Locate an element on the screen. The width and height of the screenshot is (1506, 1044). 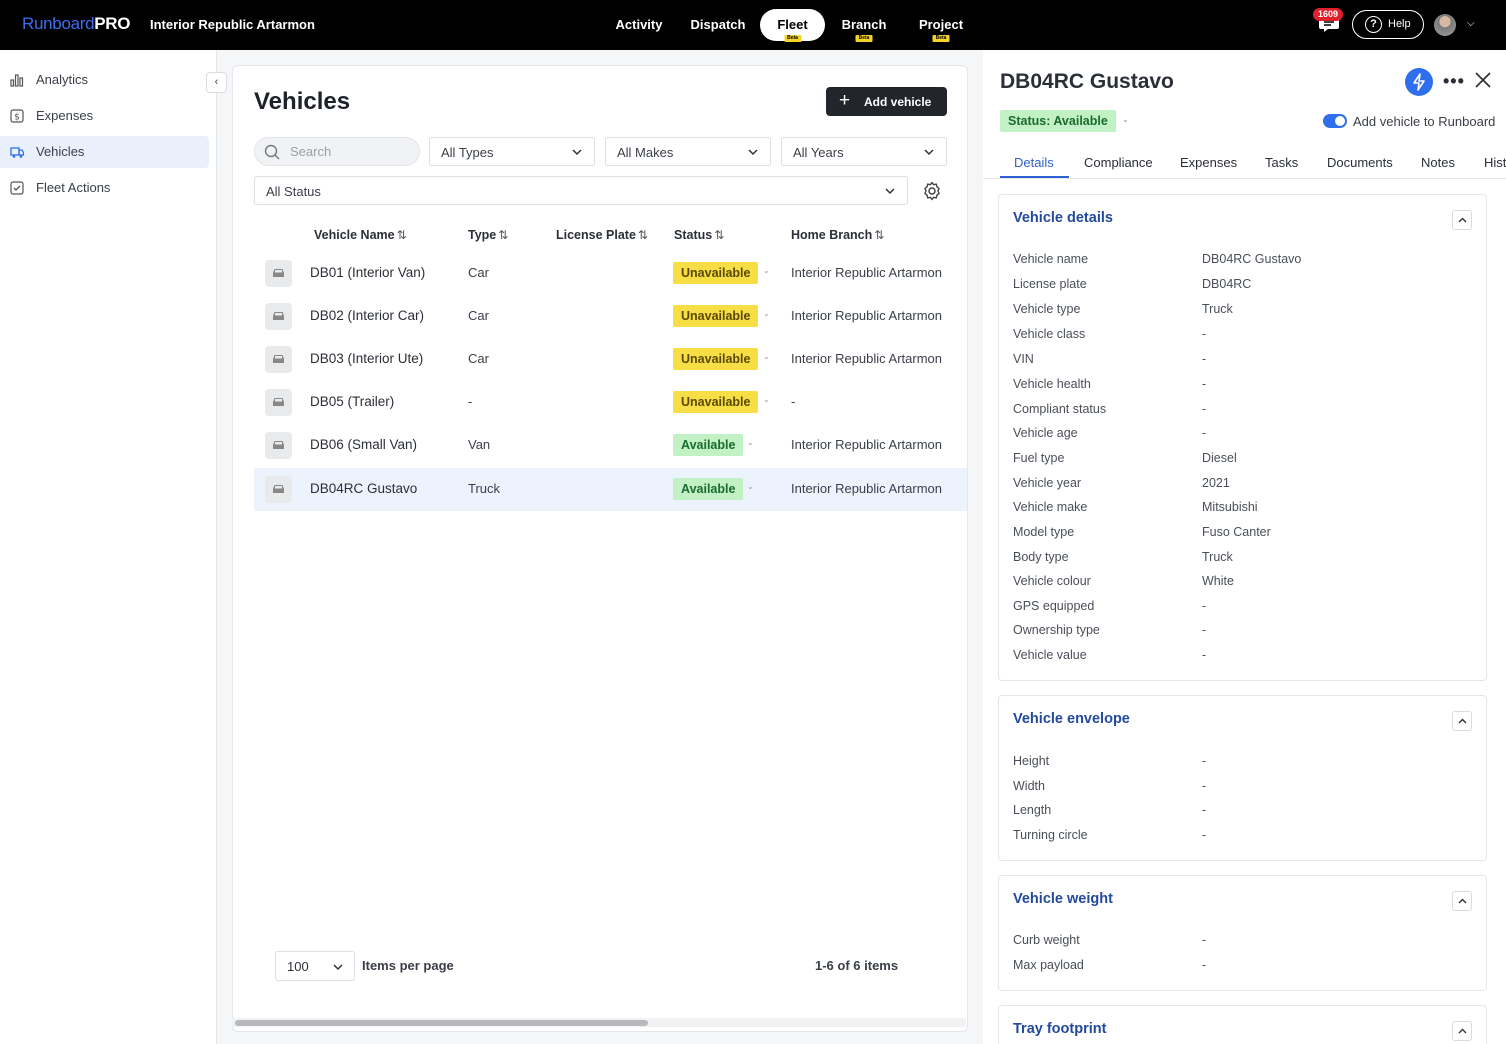
chevron-down-icon is located at coordinates (338, 967).